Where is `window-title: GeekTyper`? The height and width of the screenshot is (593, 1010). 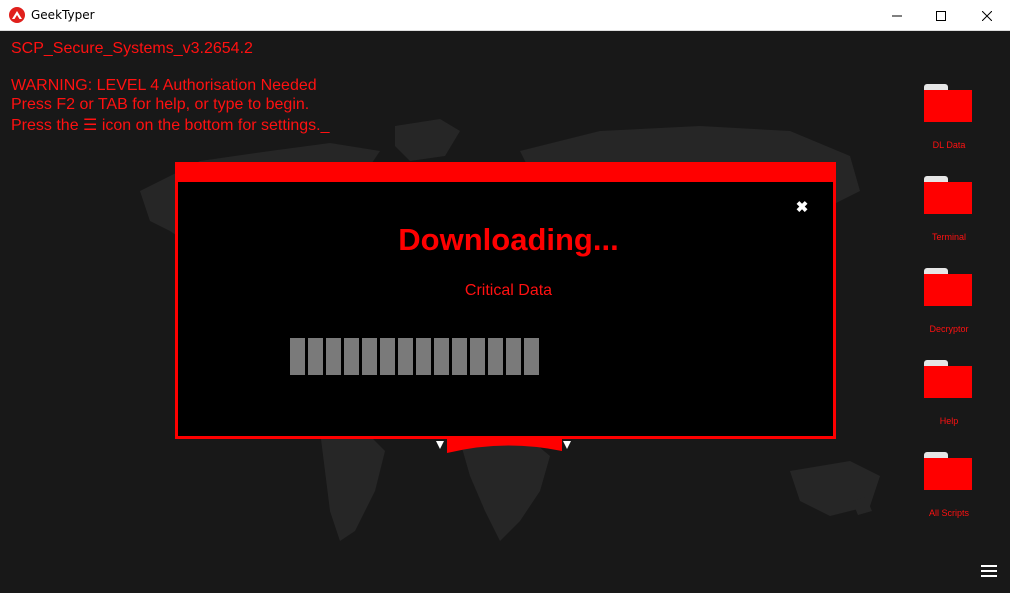
window-title: GeekTyper is located at coordinates (63, 15).